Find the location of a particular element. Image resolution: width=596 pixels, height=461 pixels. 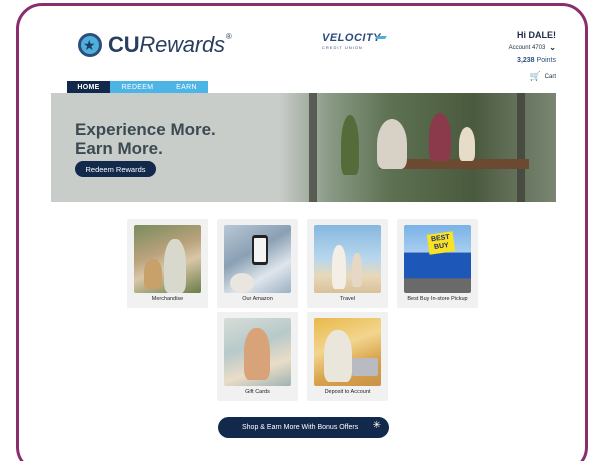

bonus-offers-button: Shop & Earn More With Bonus Offers ✳ is located at coordinates (303, 427).